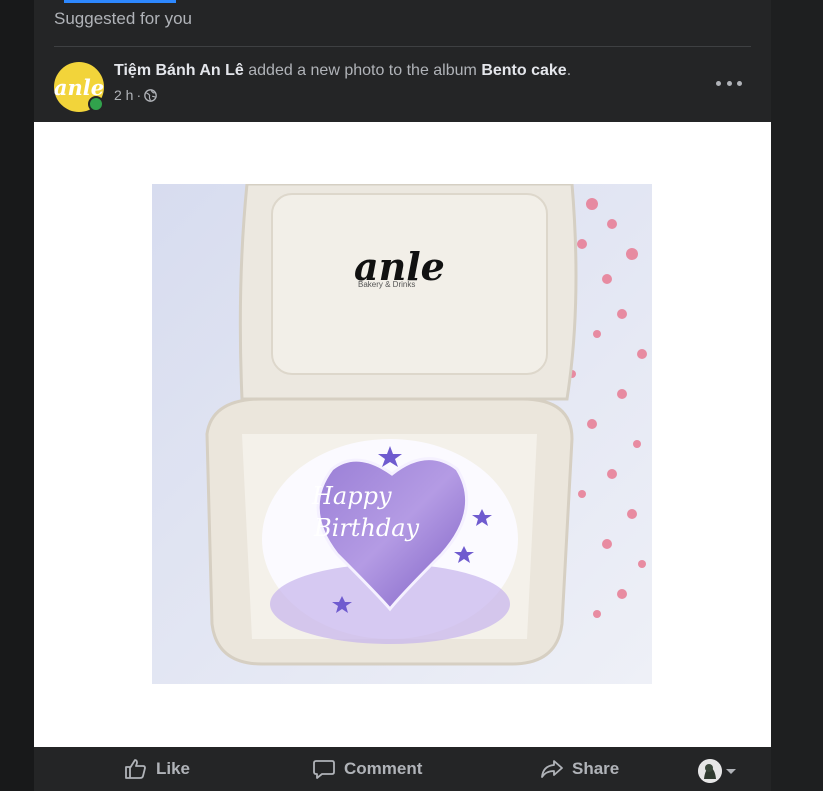  I want to click on album-link: Bento cake, so click(523, 70).